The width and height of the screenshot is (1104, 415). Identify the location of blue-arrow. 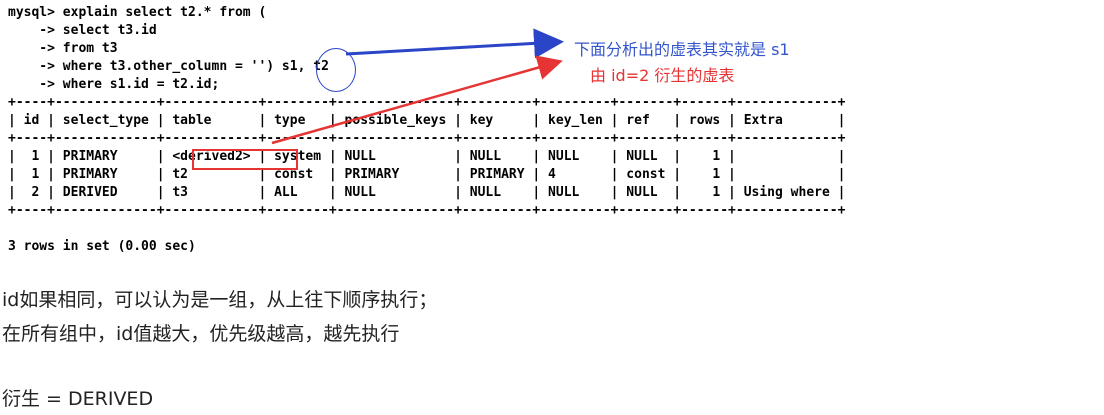
(454, 43).